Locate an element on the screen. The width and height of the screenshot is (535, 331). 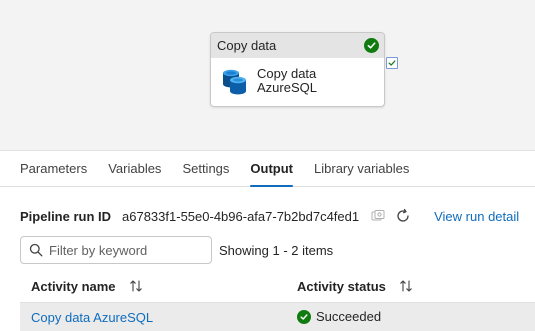
filter-search-box is located at coordinates (116, 250).